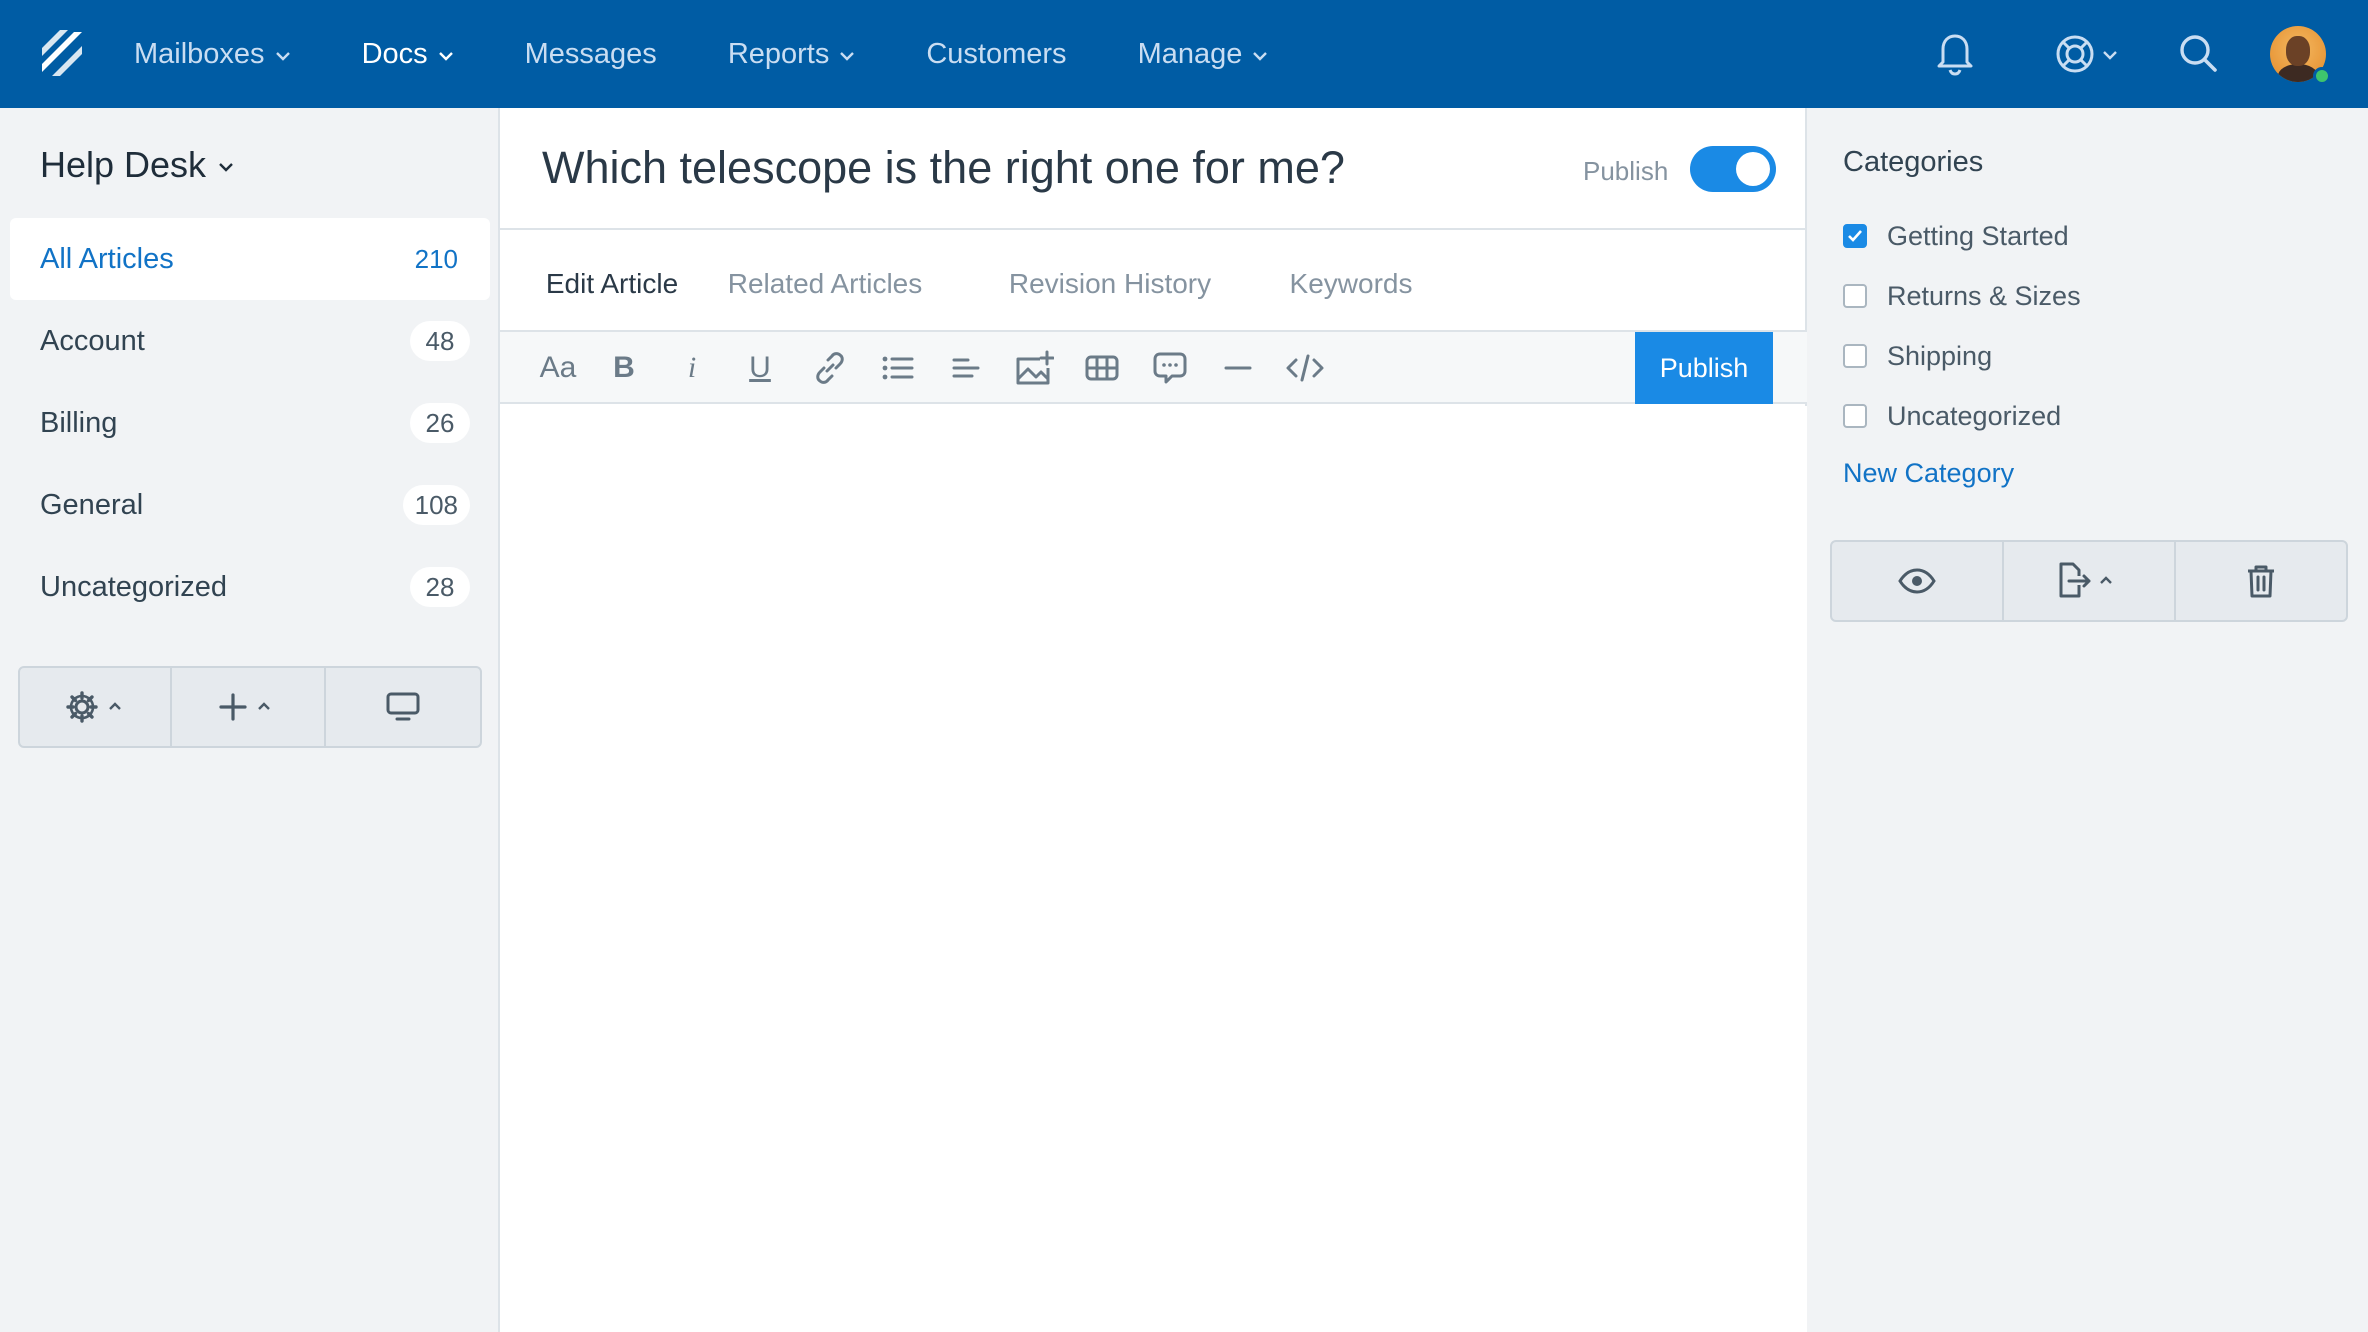 Image resolution: width=2368 pixels, height=1332 pixels. What do you see at coordinates (1962, 416) in the screenshot?
I see `category-uncategorized: Uncategorized` at bounding box center [1962, 416].